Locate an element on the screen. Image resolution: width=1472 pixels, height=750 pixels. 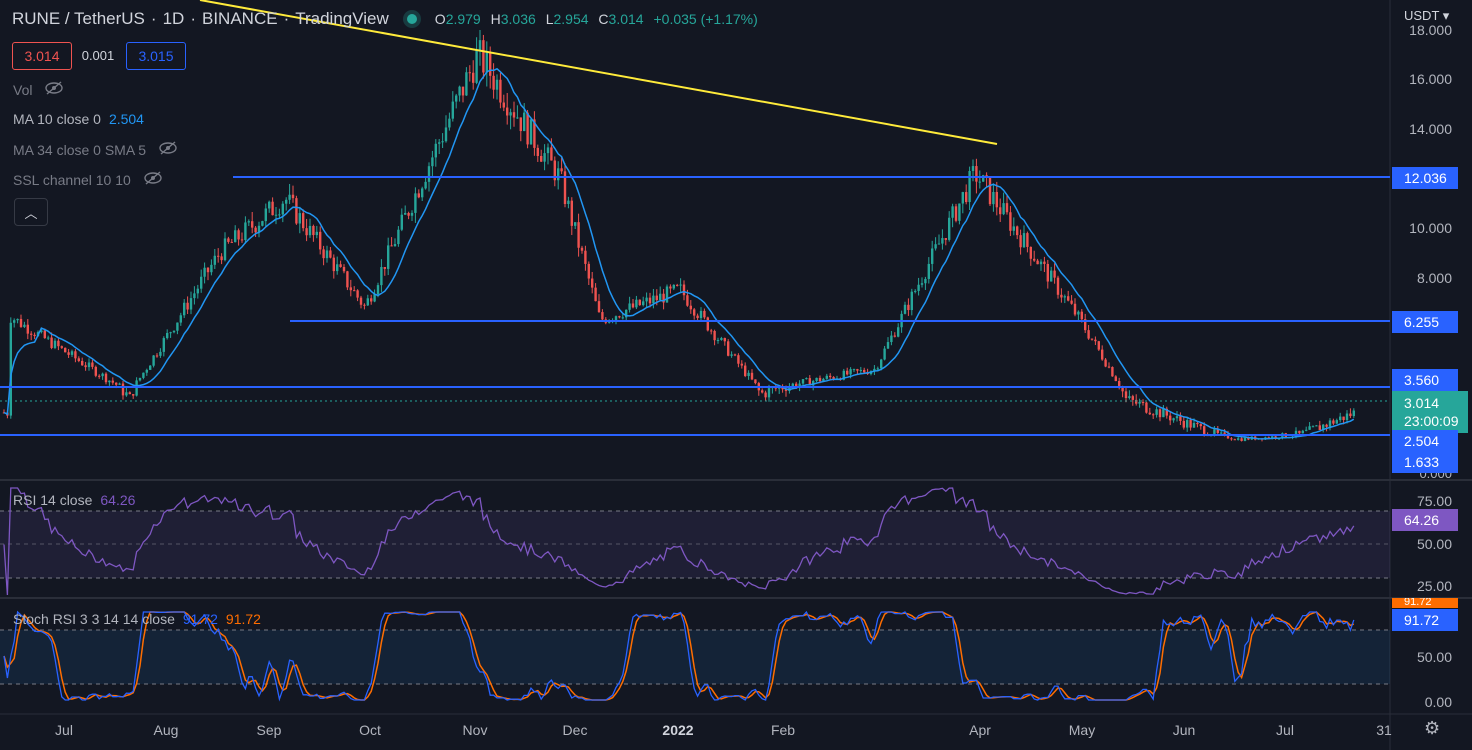
stoch-k-tag: 91.72 is located at coordinates (1425, 620).